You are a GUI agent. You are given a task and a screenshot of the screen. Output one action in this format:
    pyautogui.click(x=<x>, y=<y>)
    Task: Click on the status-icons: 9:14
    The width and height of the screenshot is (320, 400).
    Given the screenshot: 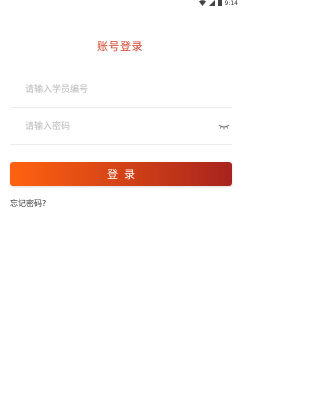 What is the action you would take?
    pyautogui.click(x=218, y=4)
    